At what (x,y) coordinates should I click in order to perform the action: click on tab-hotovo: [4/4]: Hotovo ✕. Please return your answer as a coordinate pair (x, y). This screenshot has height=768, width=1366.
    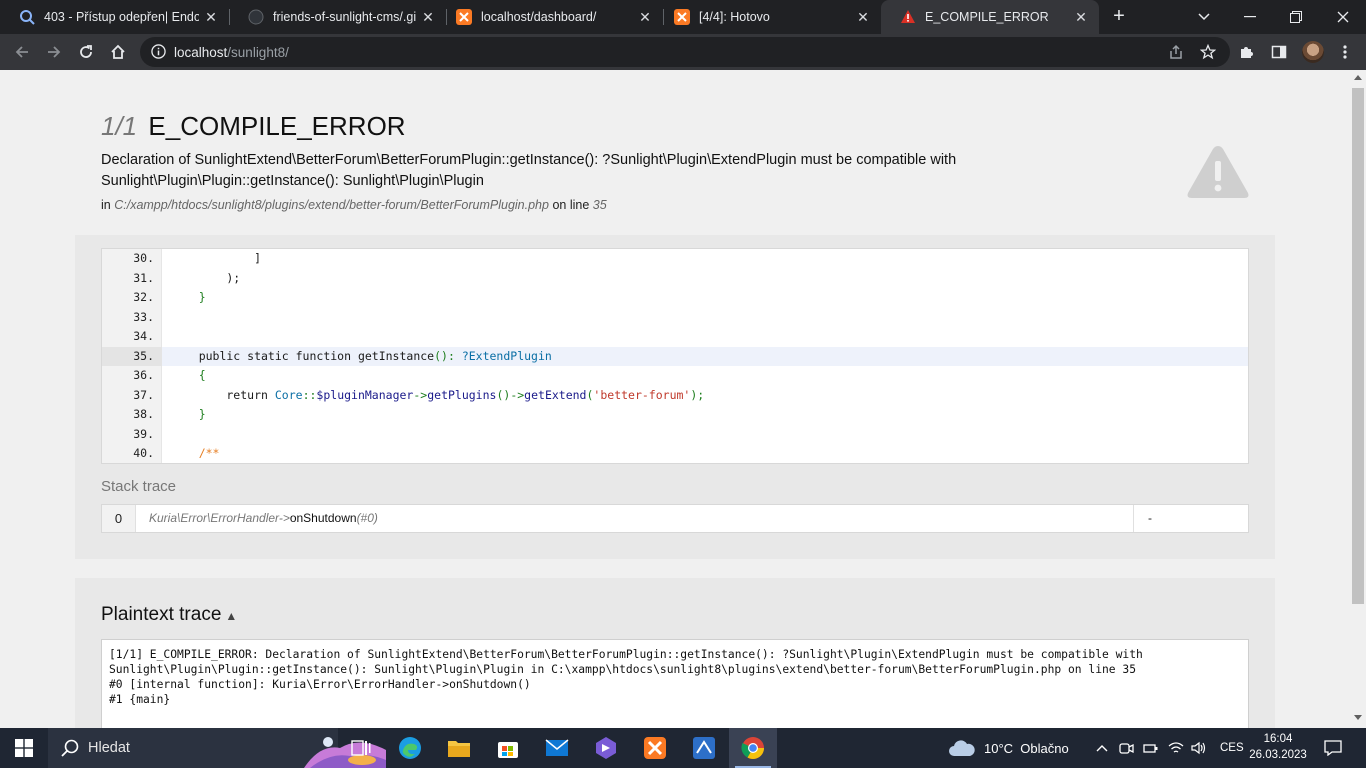
    Looking at the image, I should click on (768, 17).